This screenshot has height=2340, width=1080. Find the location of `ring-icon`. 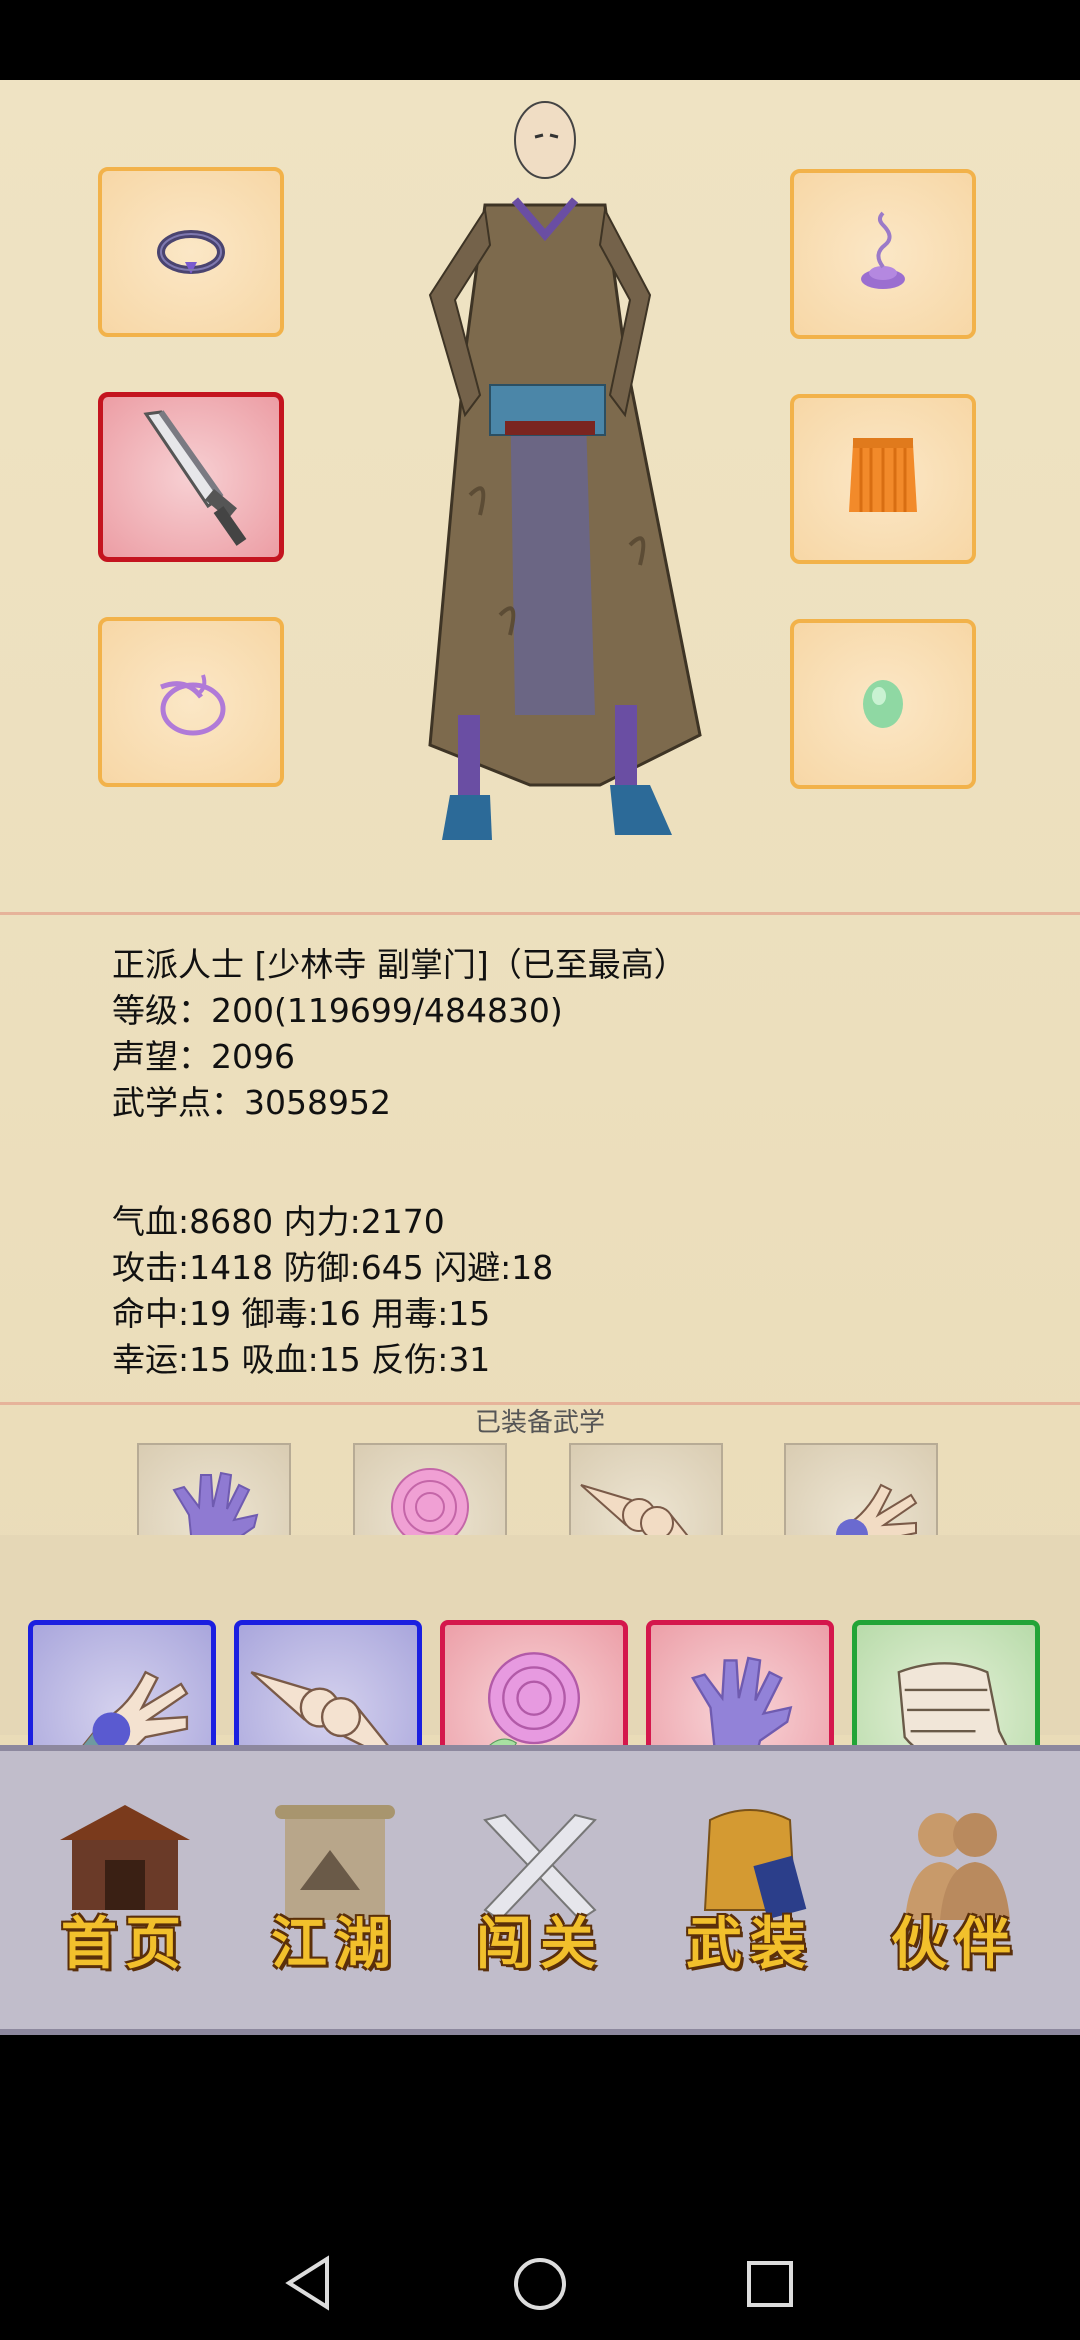

ring-icon is located at coordinates (193, 705).